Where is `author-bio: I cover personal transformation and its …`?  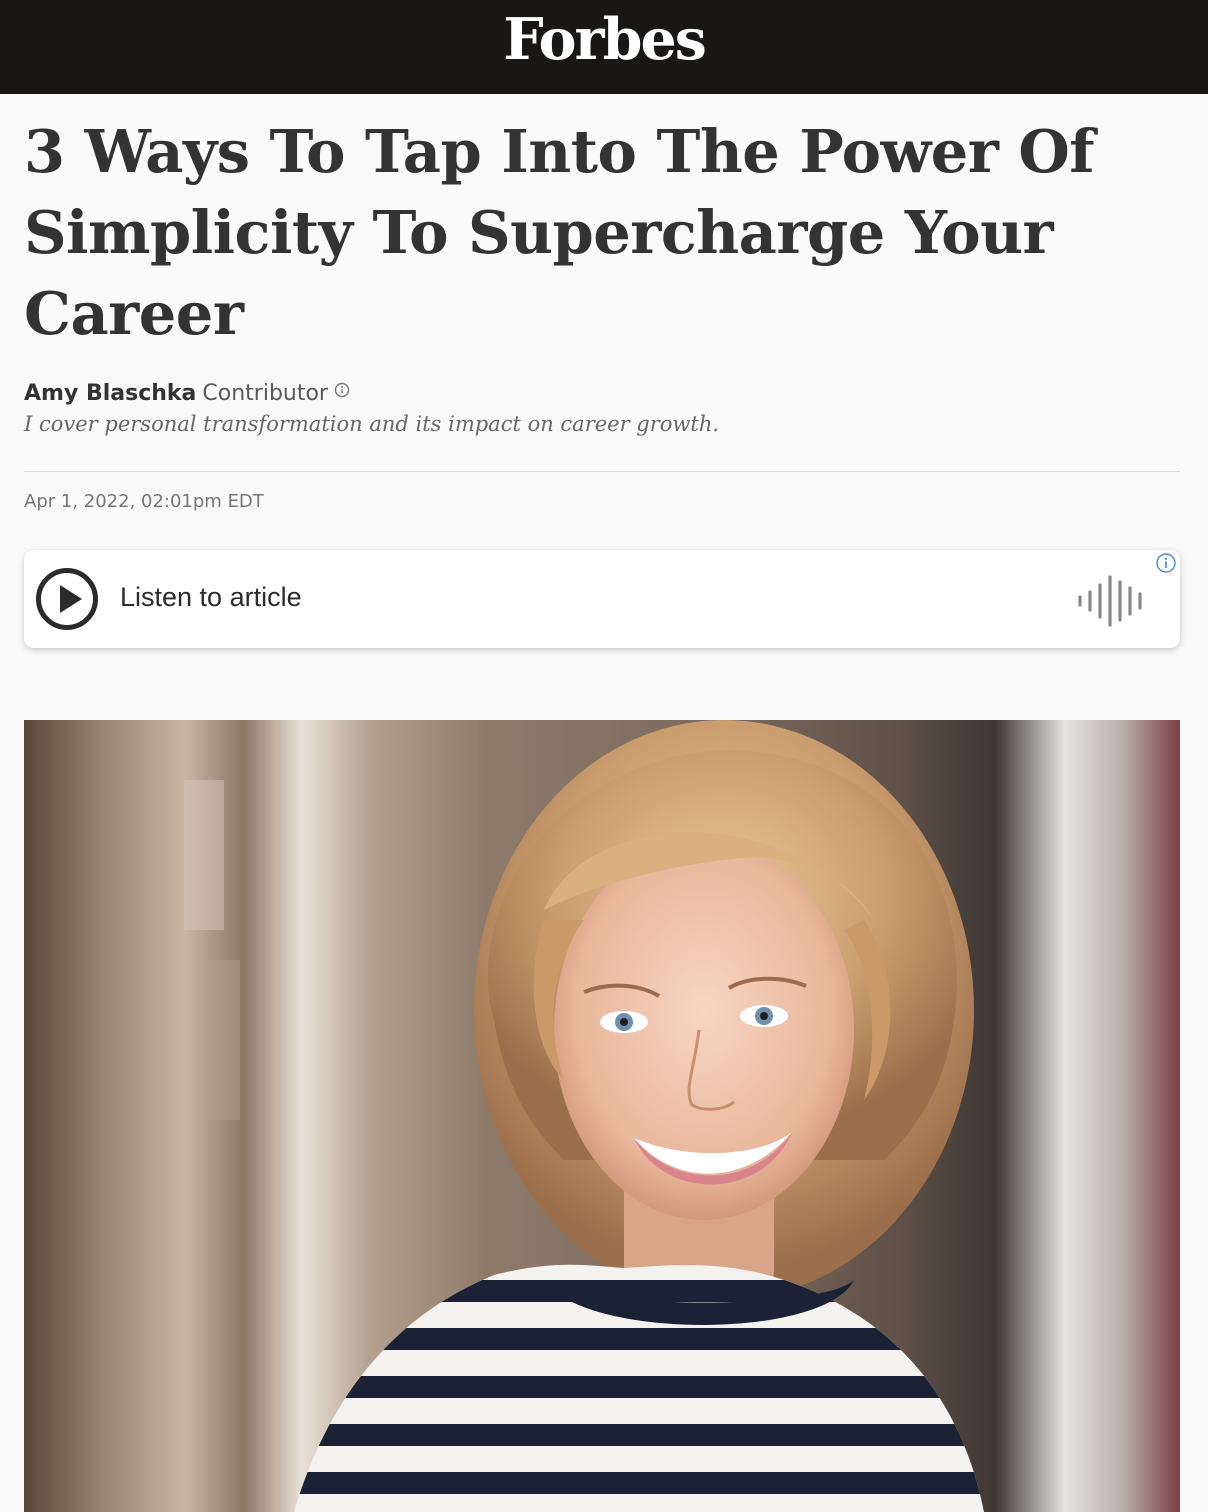 author-bio: I cover personal transformation and its … is located at coordinates (372, 424).